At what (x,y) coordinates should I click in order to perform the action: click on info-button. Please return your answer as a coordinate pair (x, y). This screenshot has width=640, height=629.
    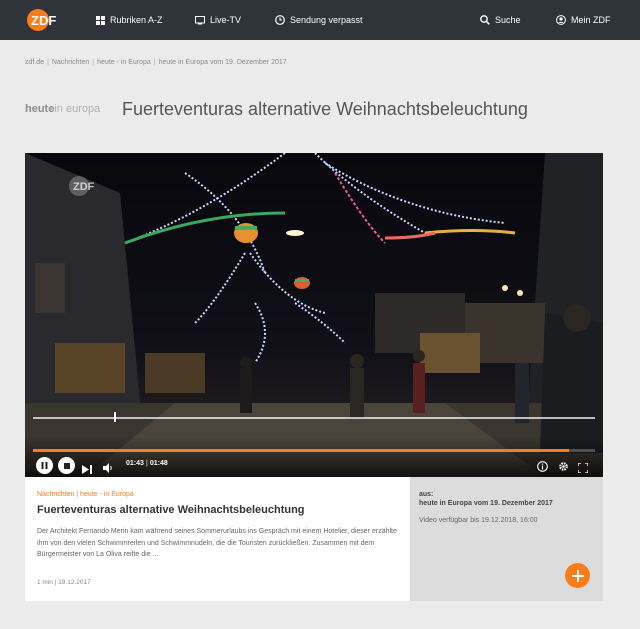
    Looking at the image, I should click on (542, 468).